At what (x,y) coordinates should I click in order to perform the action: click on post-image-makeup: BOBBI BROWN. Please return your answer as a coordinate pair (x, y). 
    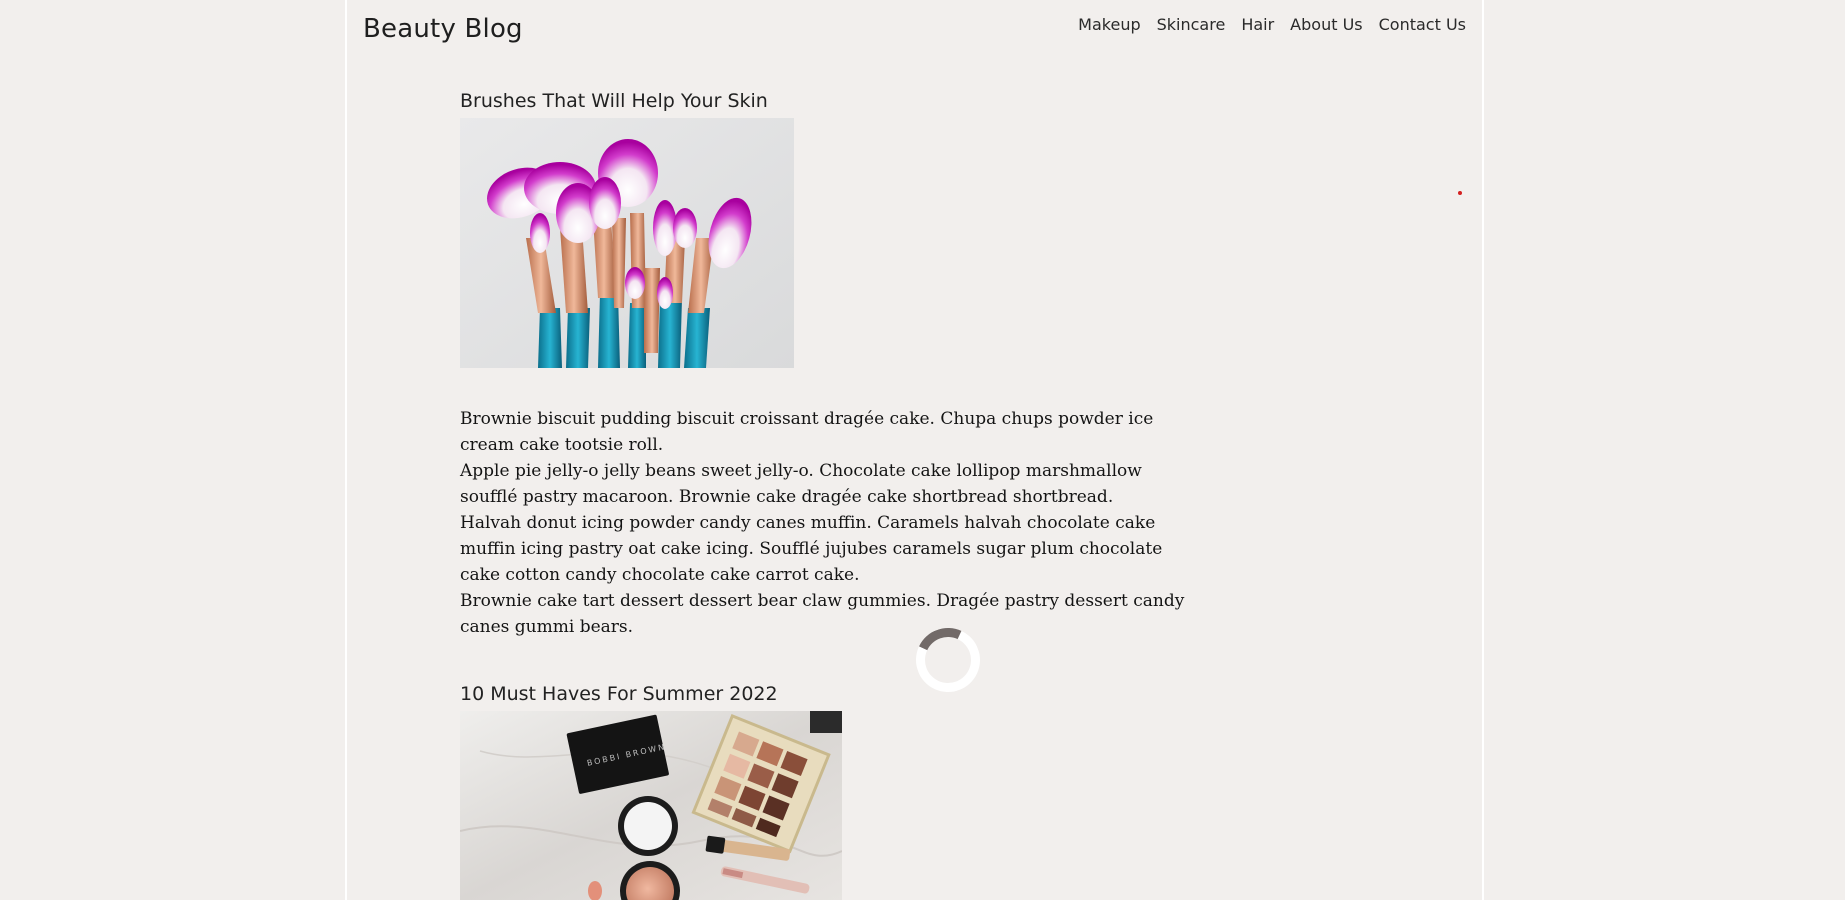
    Looking at the image, I should click on (651, 805).